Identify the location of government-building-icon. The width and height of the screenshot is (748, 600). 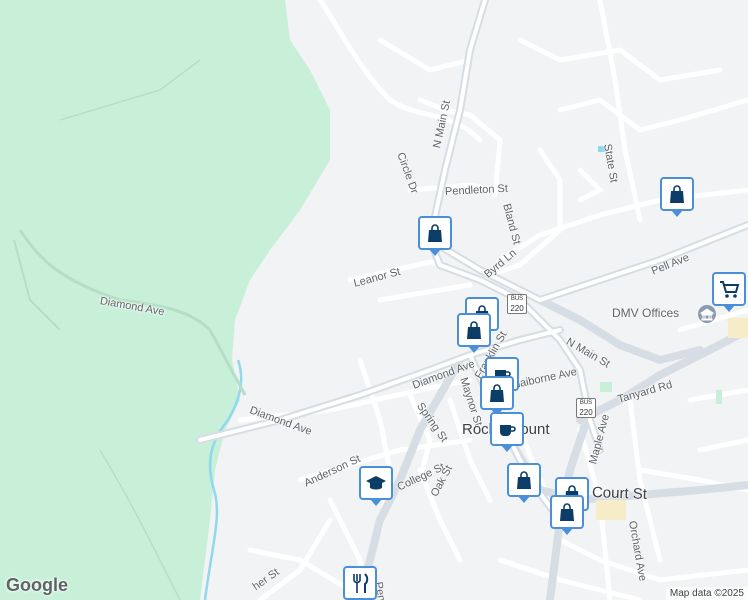
(707, 314).